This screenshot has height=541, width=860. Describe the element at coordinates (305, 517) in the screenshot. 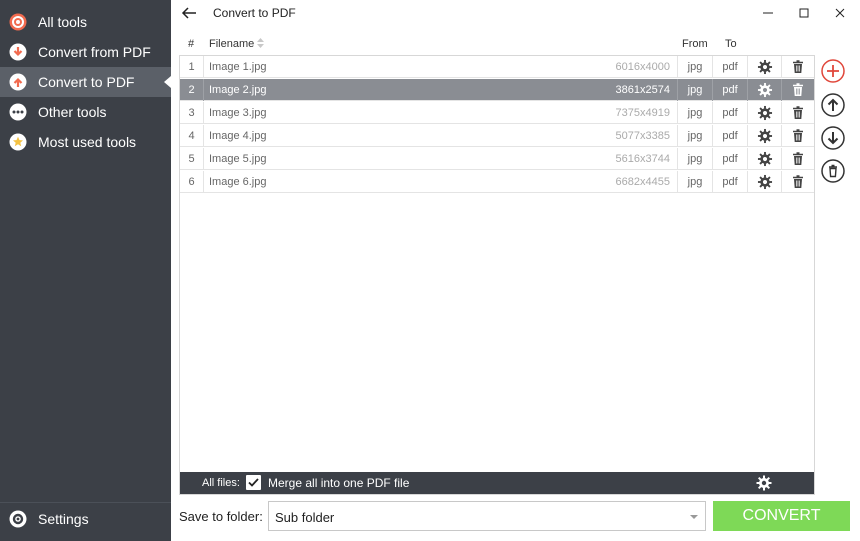

I see `folder-select-value: Sub folder` at that location.